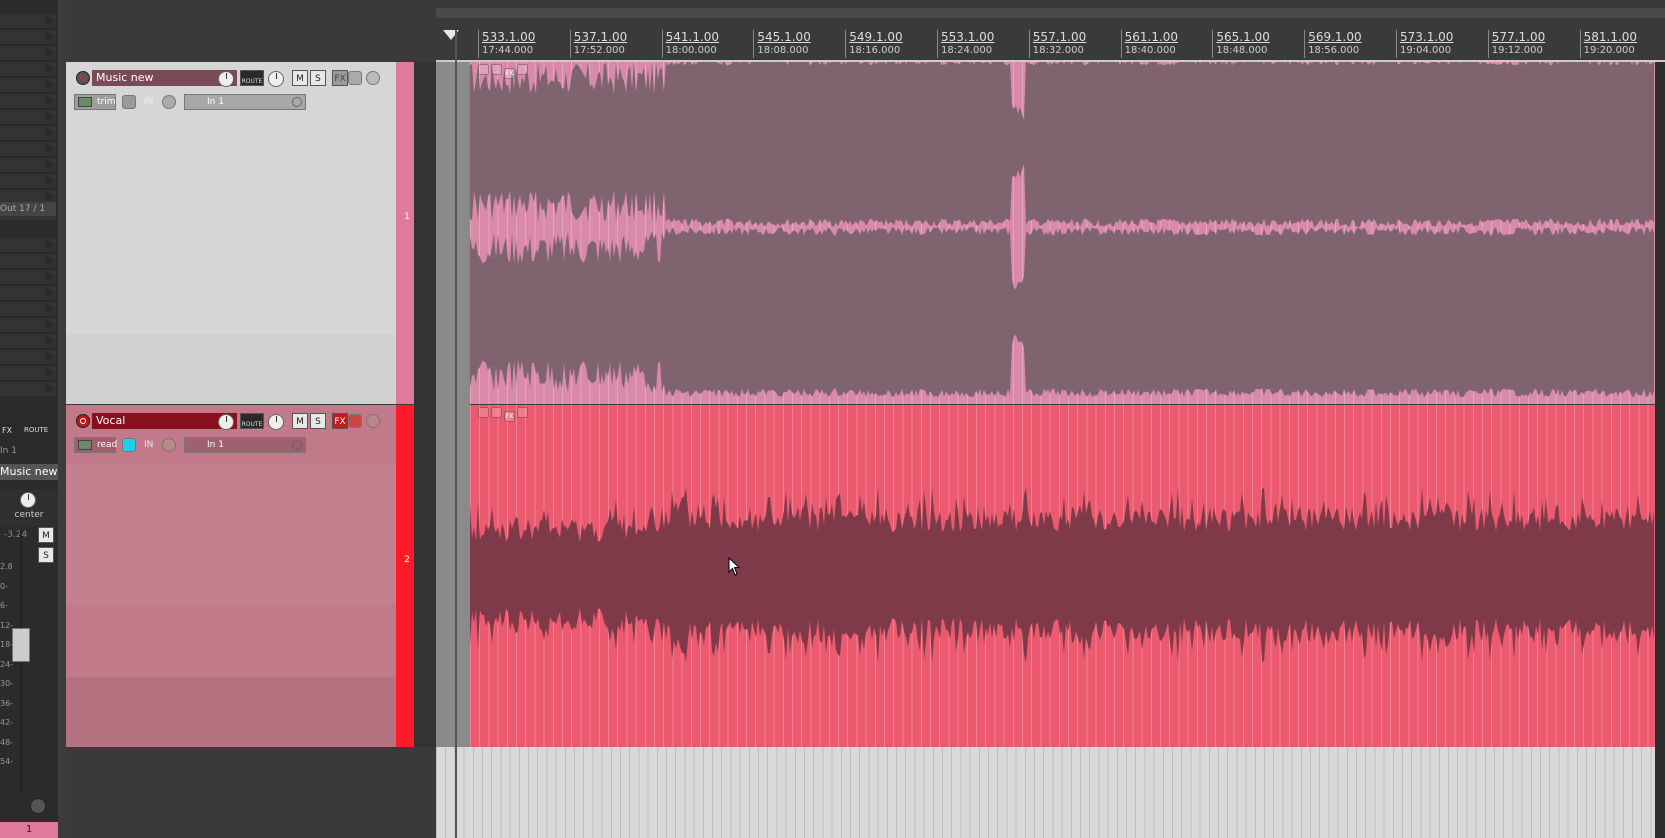 The image size is (1665, 838). I want to click on ruler-label: 581.1.00 19:20.000, so click(1610, 44).